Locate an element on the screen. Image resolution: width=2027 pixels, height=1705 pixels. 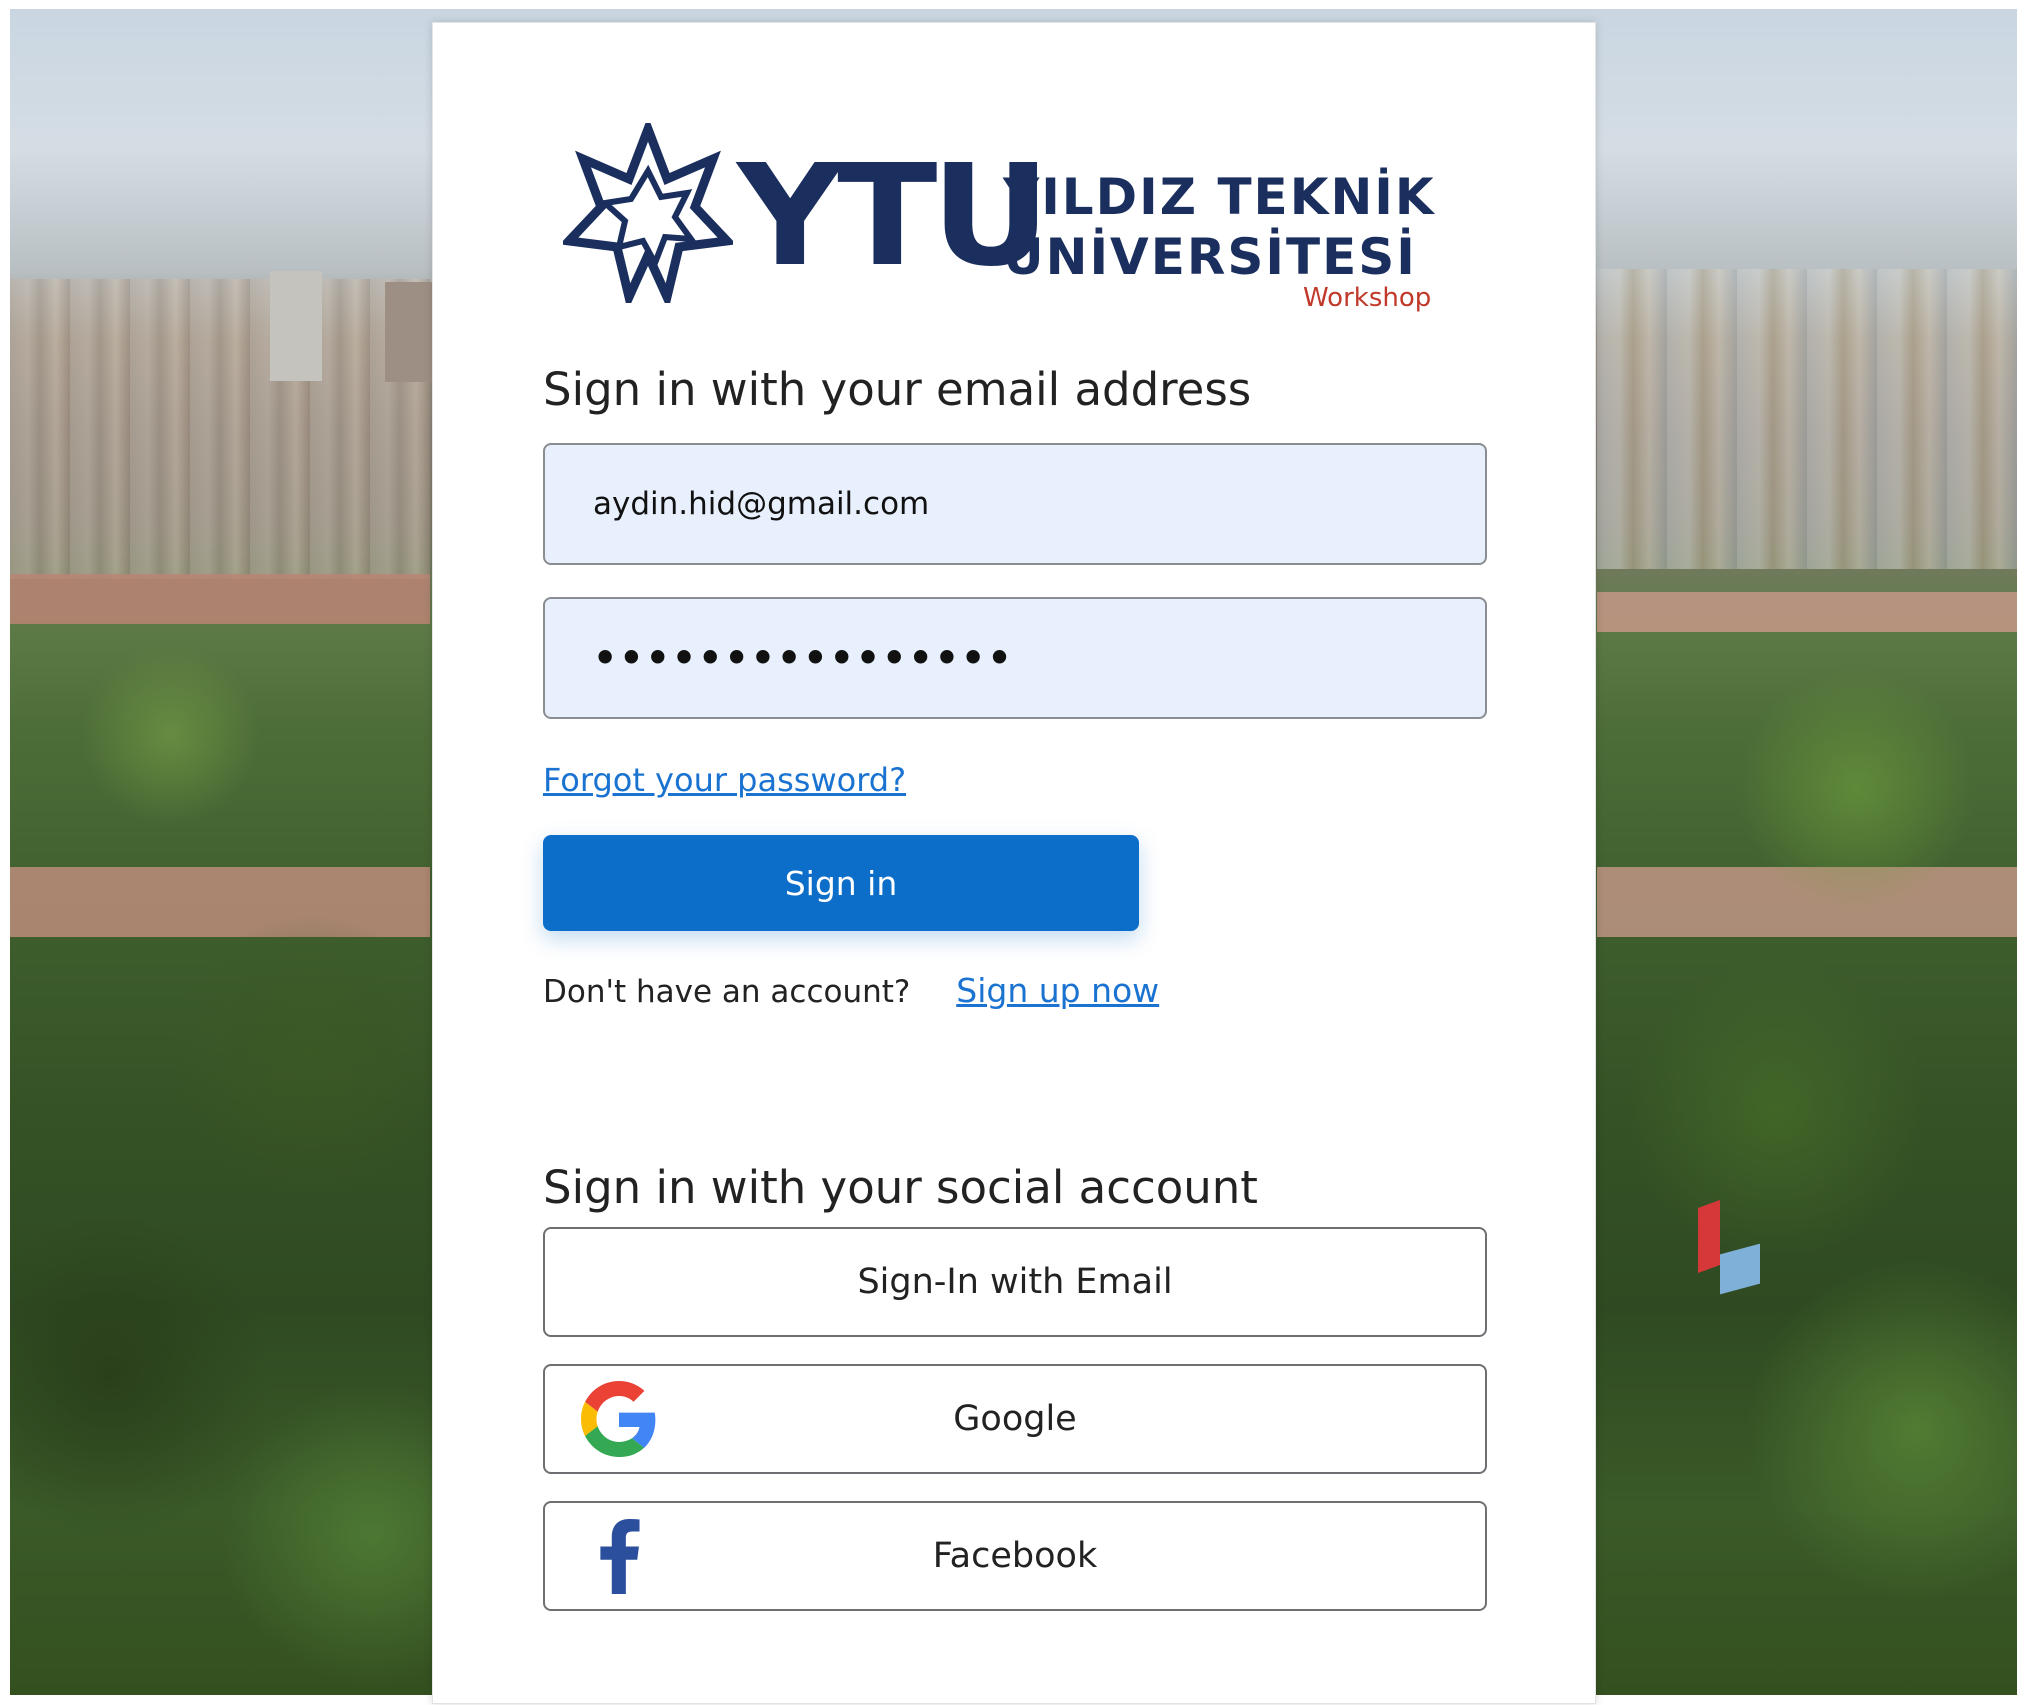
email-signin-button: Sign-In with Email is located at coordinates (1015, 1282).